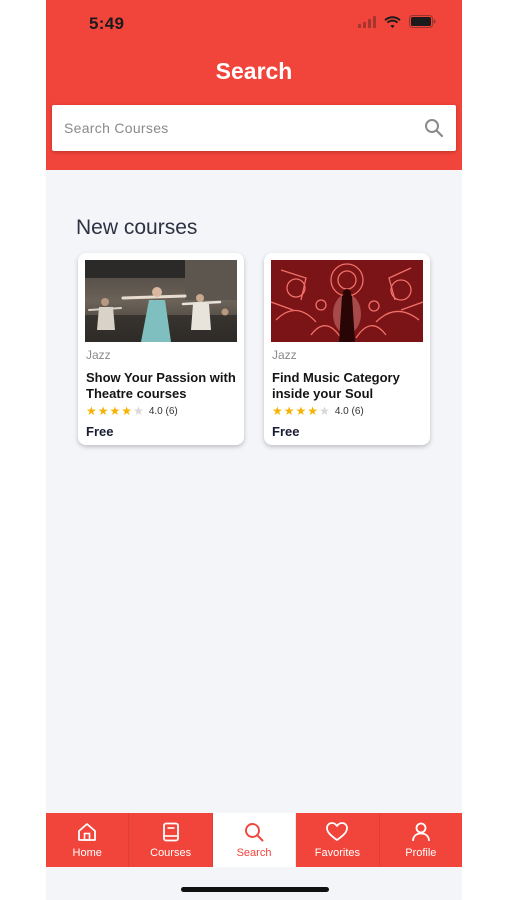 The image size is (507, 900). Describe the element at coordinates (163, 386) in the screenshot. I see `course-title: Show Your Passion with Theatre courses` at that location.